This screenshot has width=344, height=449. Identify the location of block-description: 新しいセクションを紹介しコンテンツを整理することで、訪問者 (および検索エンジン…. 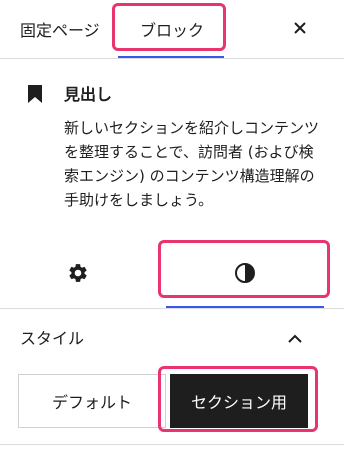
(192, 164).